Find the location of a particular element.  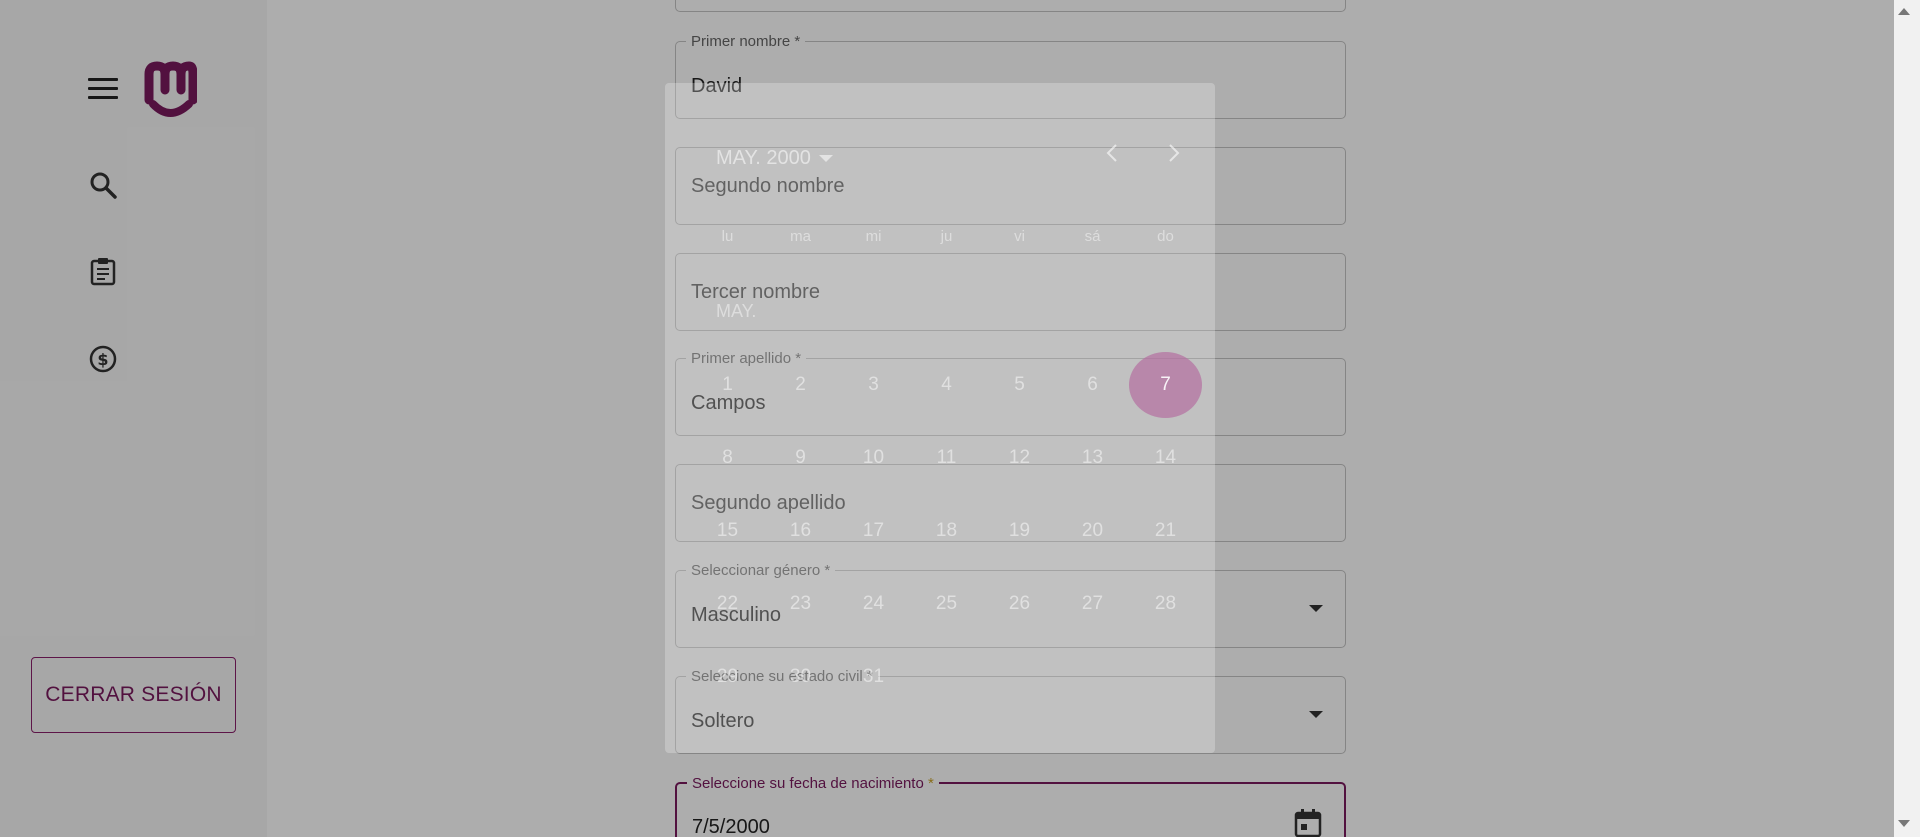

next-month-icon is located at coordinates (1173, 153).